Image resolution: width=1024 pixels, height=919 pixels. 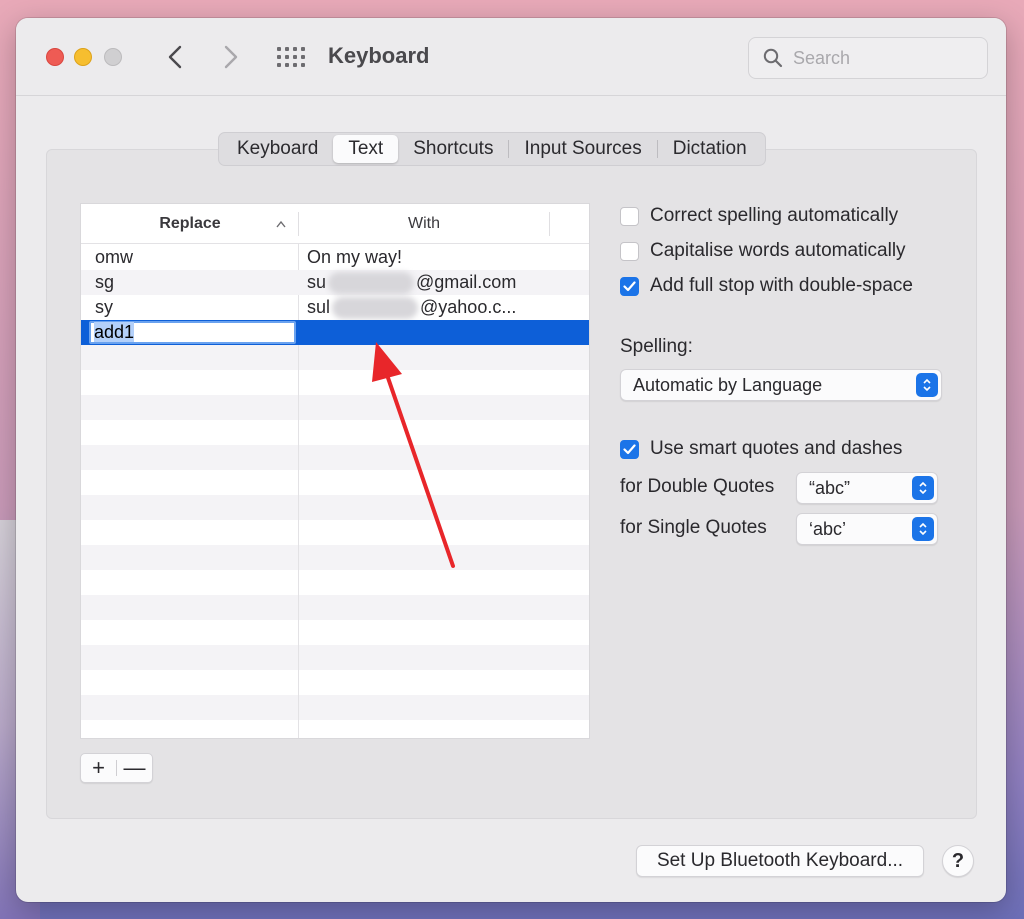 What do you see at coordinates (83, 57) in the screenshot?
I see `minimize-window-button` at bounding box center [83, 57].